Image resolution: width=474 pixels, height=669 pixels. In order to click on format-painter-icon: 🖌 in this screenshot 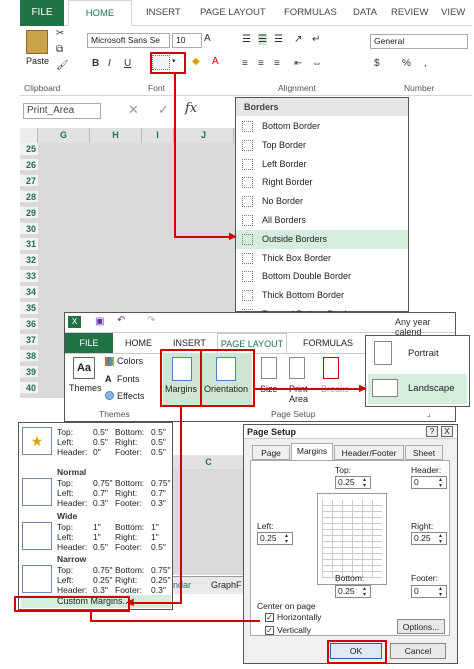, I will do `click(62, 65)`.